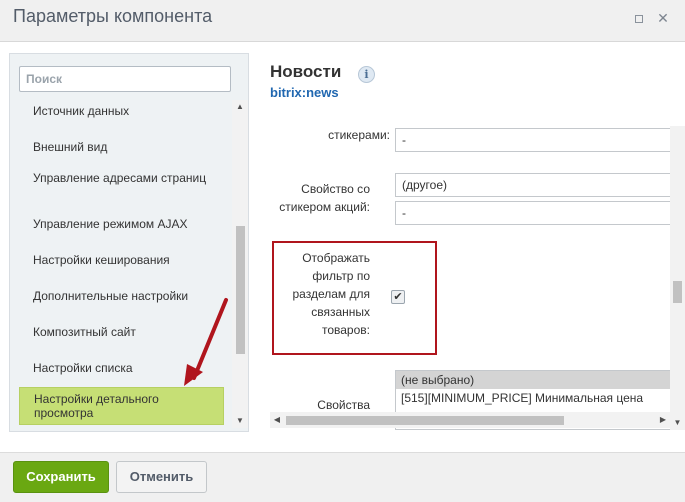 The height and width of the screenshot is (502, 685). Describe the element at coordinates (366, 74) in the screenshot. I see `info-icon: i` at that location.